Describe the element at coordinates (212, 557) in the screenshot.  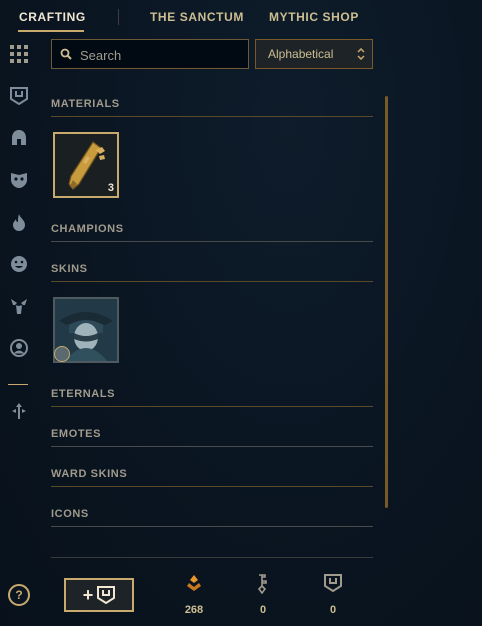
I see `footer-divider` at that location.